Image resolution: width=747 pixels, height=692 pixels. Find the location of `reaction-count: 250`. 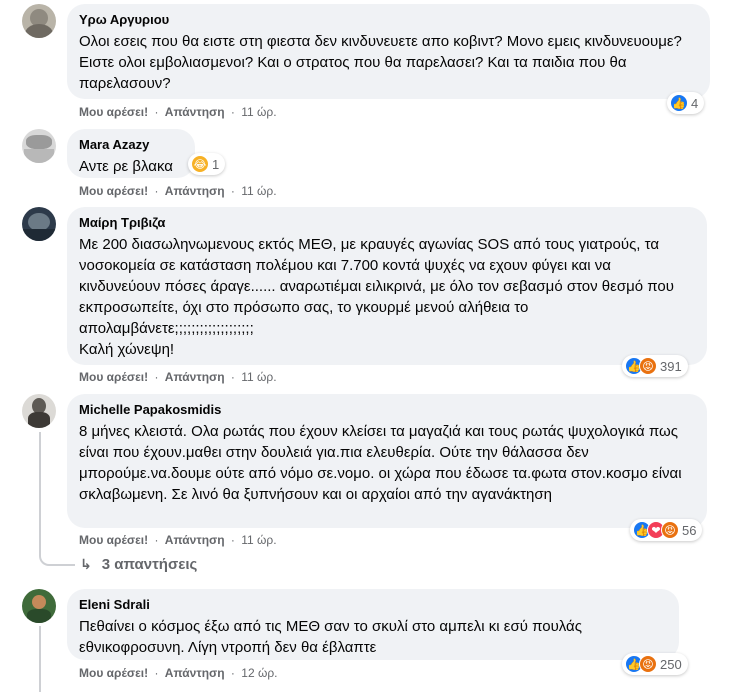

reaction-count: 250 is located at coordinates (671, 664).